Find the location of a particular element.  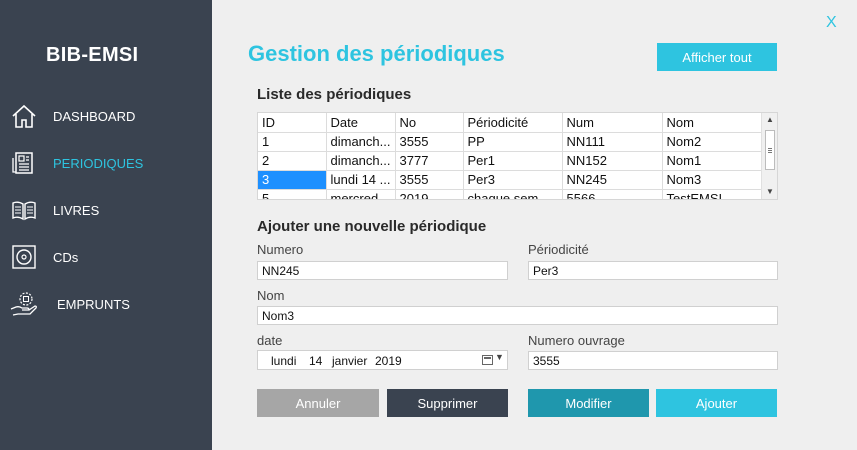

periodicite-input is located at coordinates (653, 270).